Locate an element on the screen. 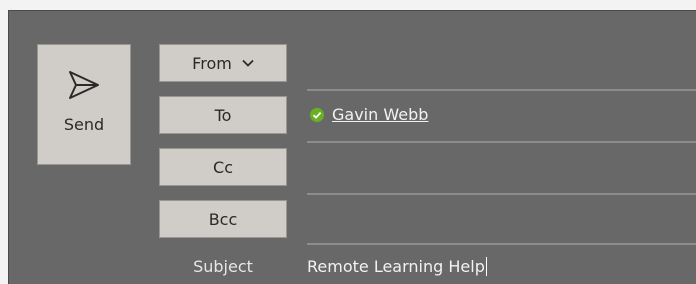 Image resolution: width=696 pixels, height=284 pixels. to-field-divider is located at coordinates (501, 142).